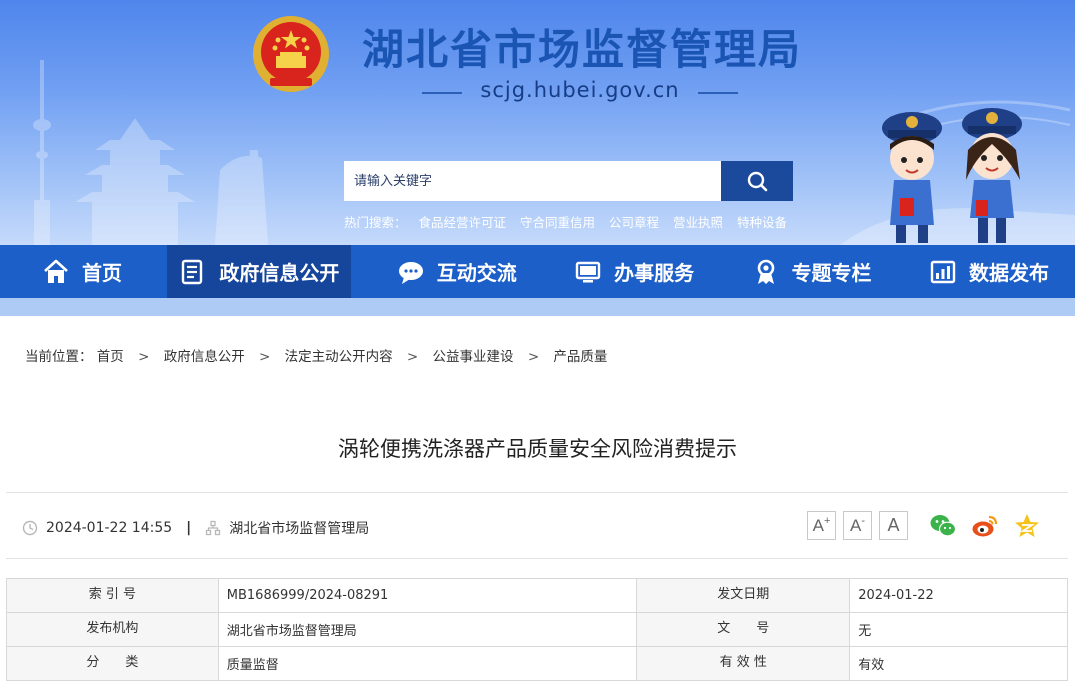 This screenshot has height=684, width=1075. What do you see at coordinates (943, 271) in the screenshot?
I see `bar-chart-icon` at bounding box center [943, 271].